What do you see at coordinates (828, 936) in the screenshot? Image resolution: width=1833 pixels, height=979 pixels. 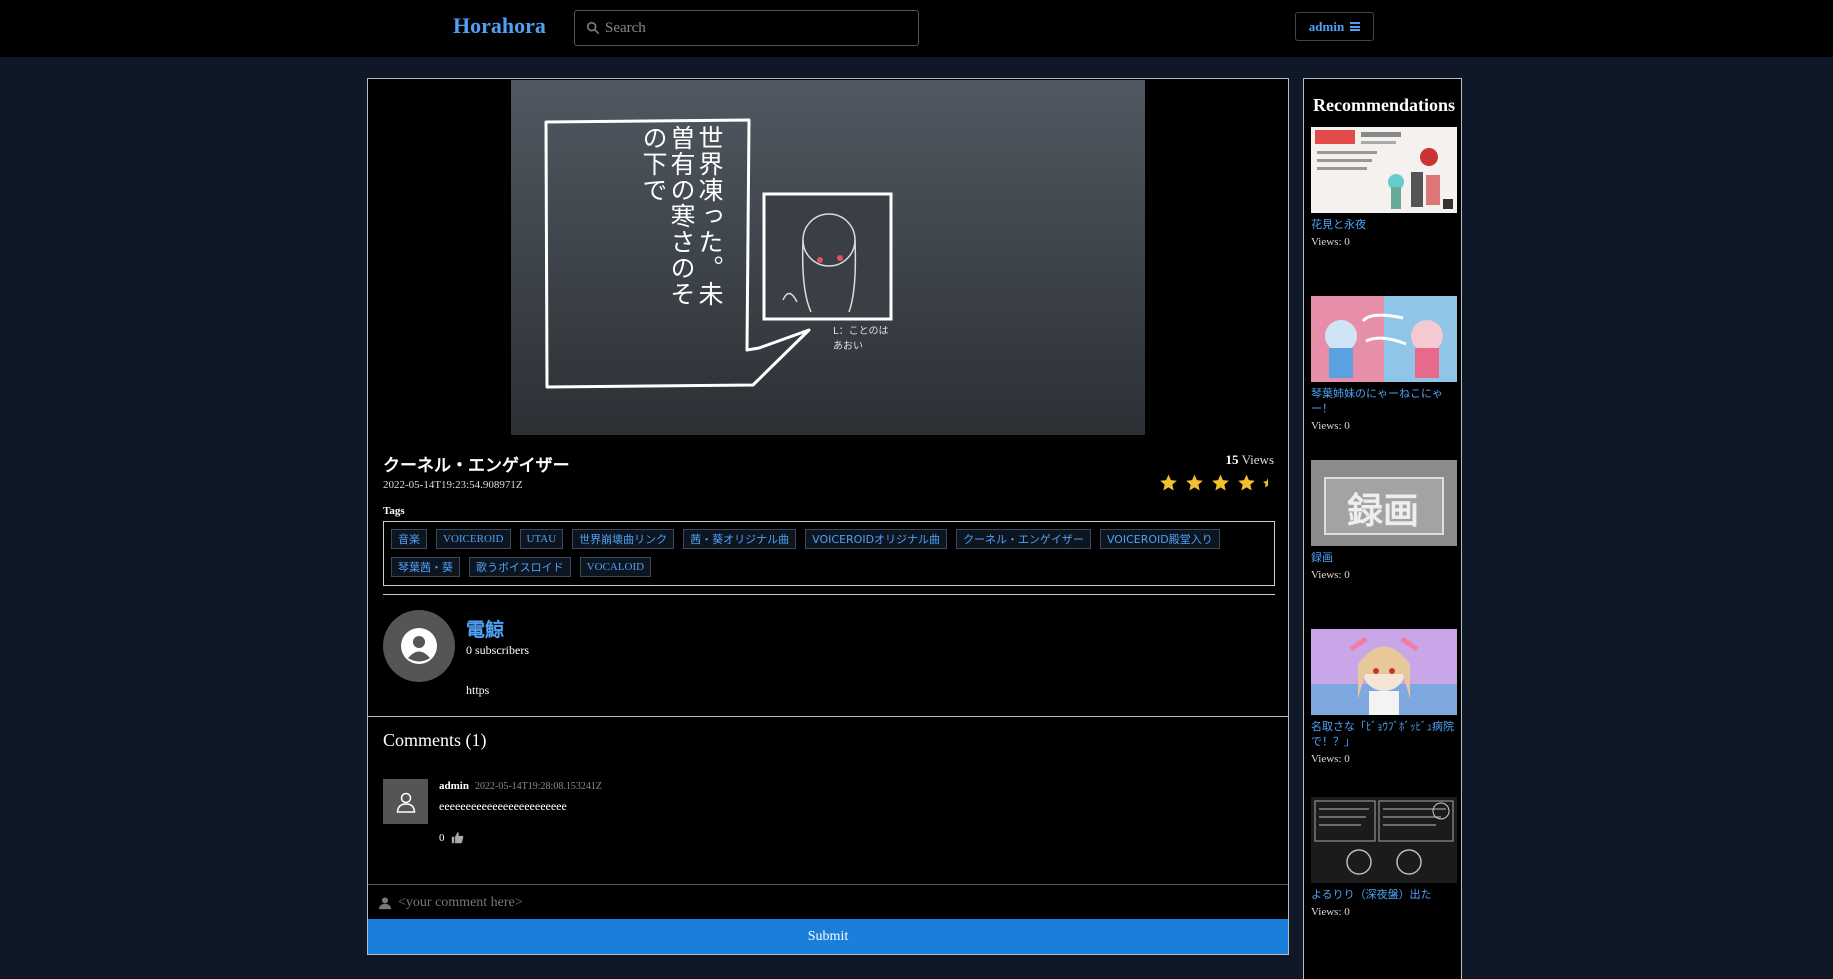 I see `submit-comment-button: Submit` at bounding box center [828, 936].